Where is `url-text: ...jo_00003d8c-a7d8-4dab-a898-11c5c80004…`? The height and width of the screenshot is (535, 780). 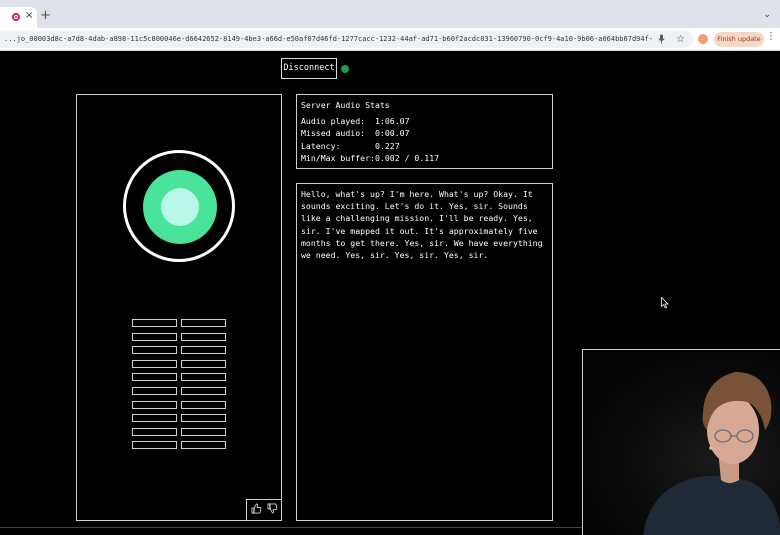 url-text: ...jo_00003d8c-a7d8-4dab-a898-11c5c80004… is located at coordinates (329, 39).